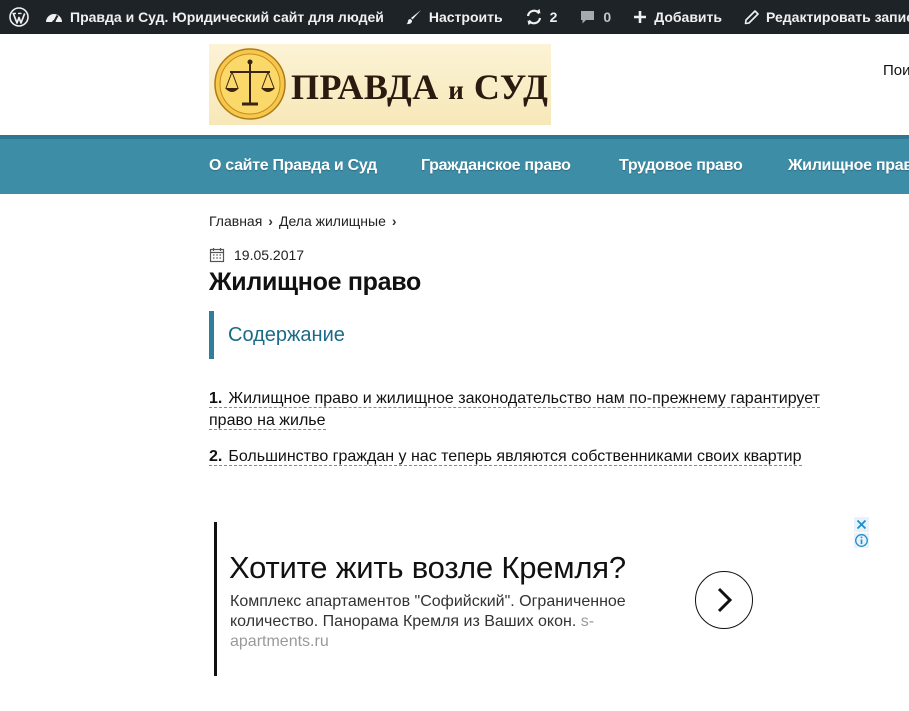 The width and height of the screenshot is (909, 711). I want to click on close-icon, so click(861, 524).